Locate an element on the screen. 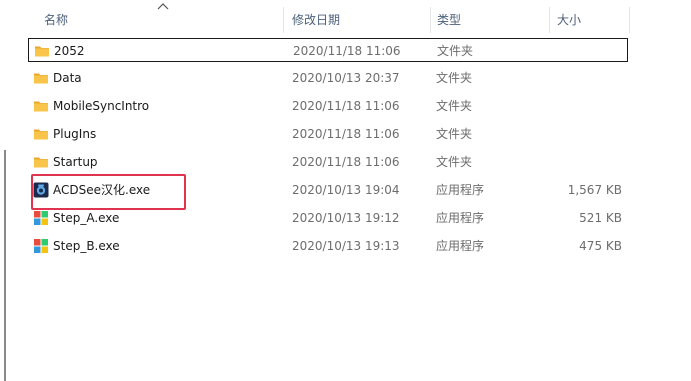 This screenshot has height=381, width=691. file-modified-date: 2020/10/13 19:12 is located at coordinates (346, 218).